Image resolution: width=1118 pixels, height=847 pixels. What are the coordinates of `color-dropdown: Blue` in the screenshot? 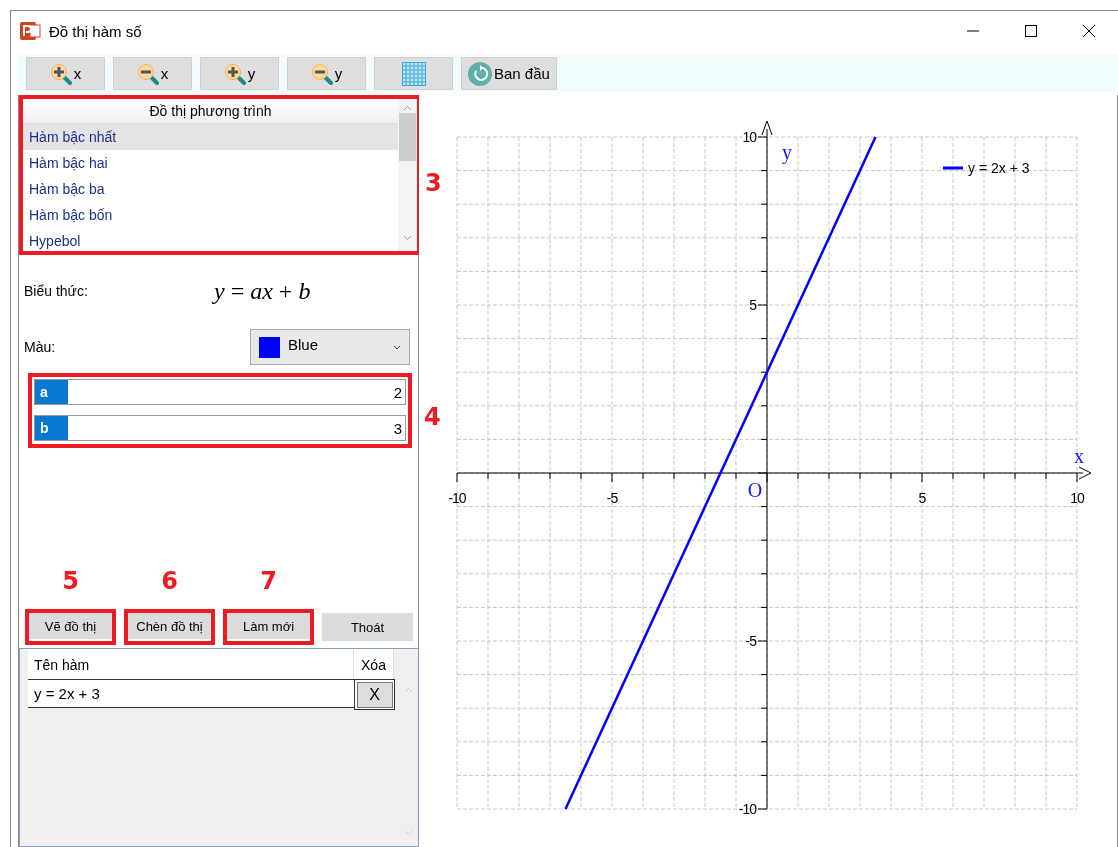 It's located at (330, 347).